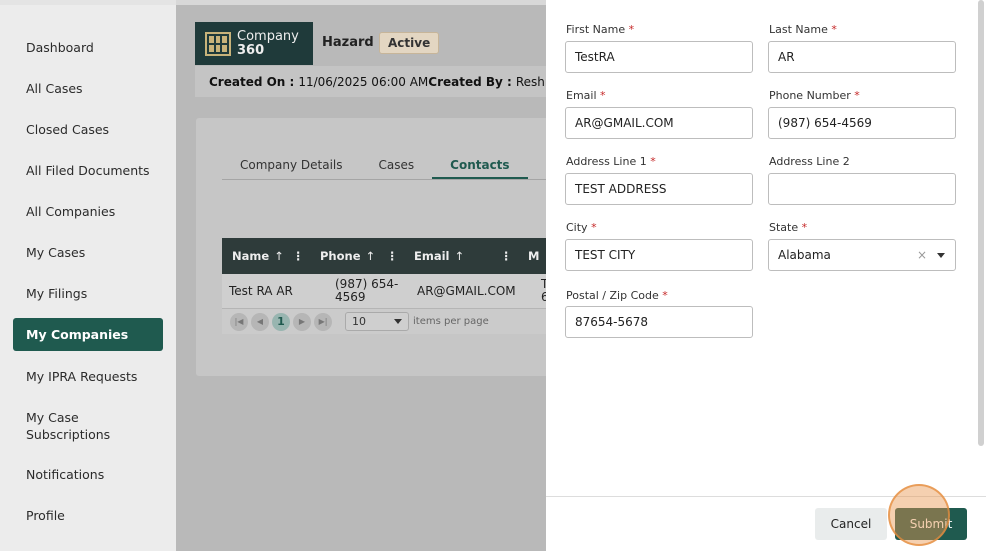  I want to click on company-title: Hazard, so click(348, 42).